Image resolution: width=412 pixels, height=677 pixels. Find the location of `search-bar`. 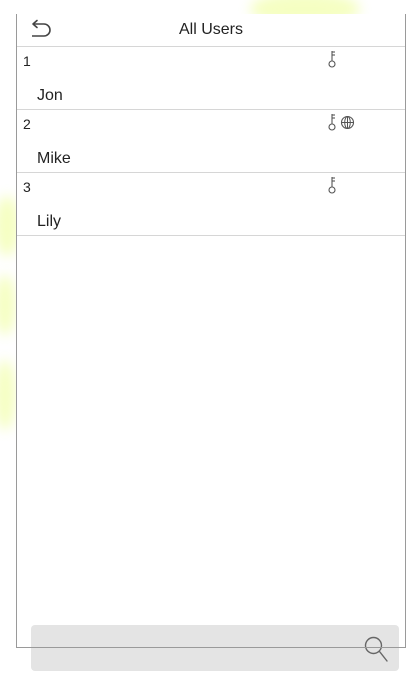

search-bar is located at coordinates (215, 648).